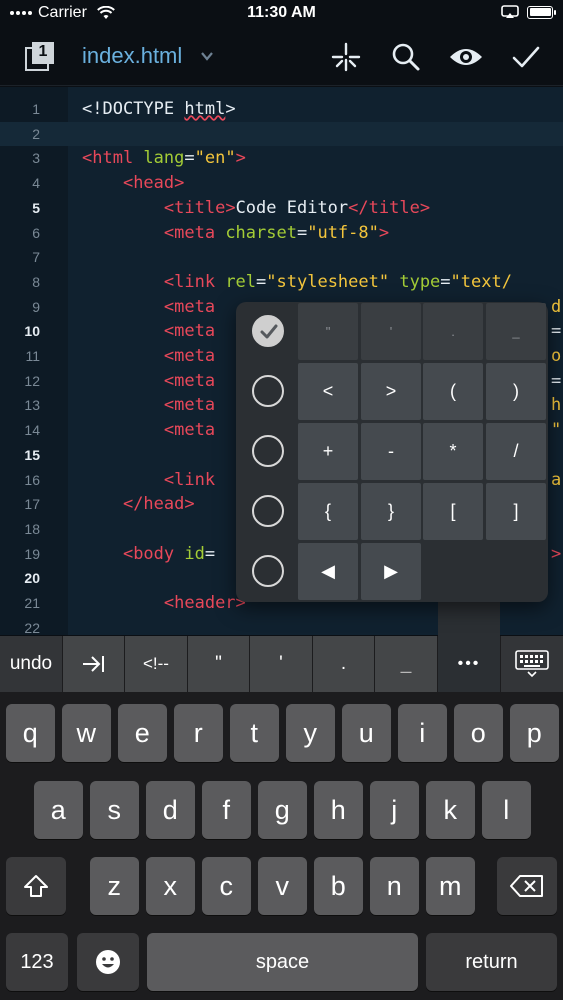 Image resolution: width=563 pixels, height=1000 pixels. I want to click on key-i: i, so click(422, 733).